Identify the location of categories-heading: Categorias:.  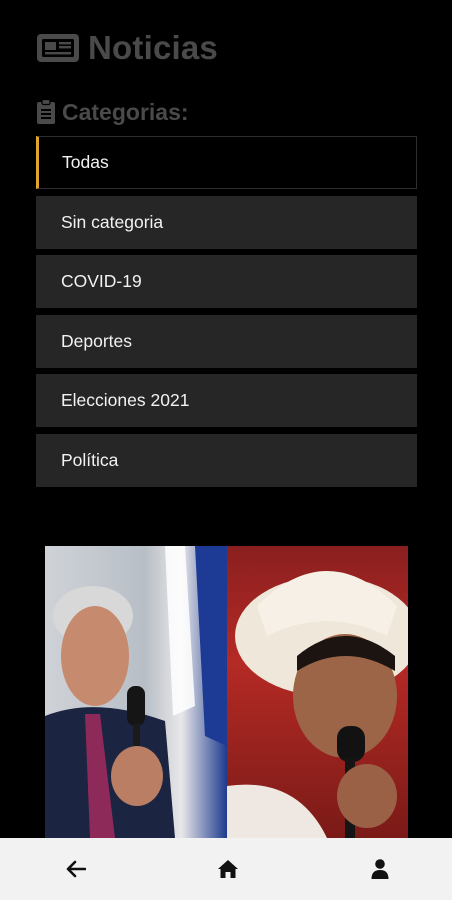
(112, 112).